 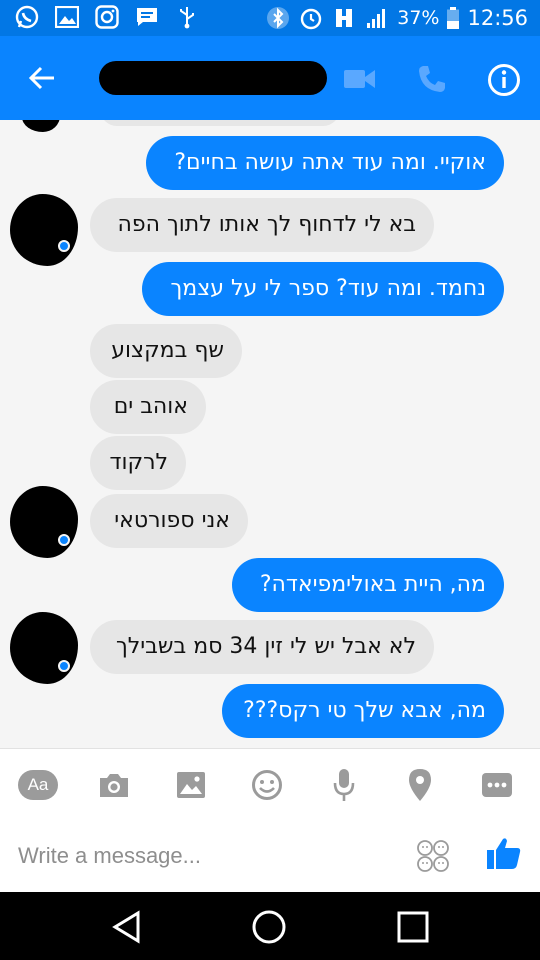 What do you see at coordinates (325, 163) in the screenshot?
I see `outgoing-message: אוקיי. ומה עוד אתה עושה בחיים?` at bounding box center [325, 163].